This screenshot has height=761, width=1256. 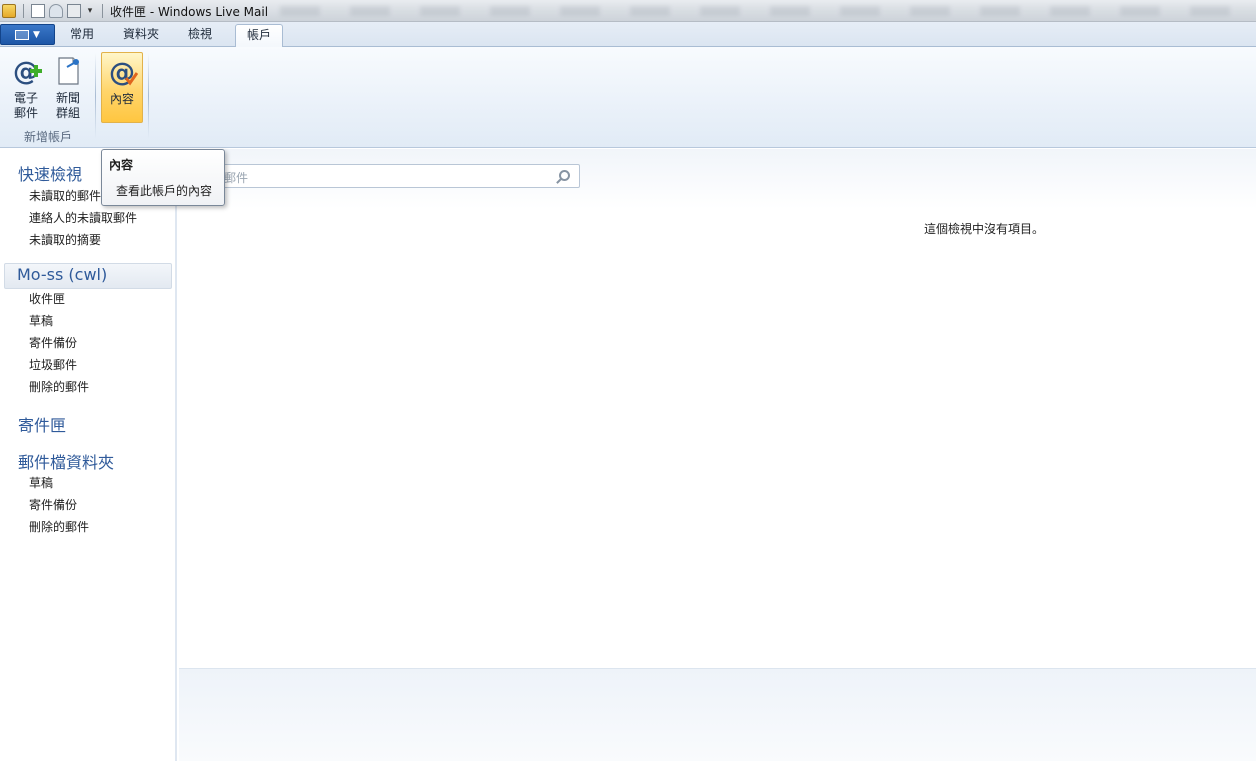 I want to click on nav-item-unread-feeds: 未讀取的摘要, so click(x=65, y=239).